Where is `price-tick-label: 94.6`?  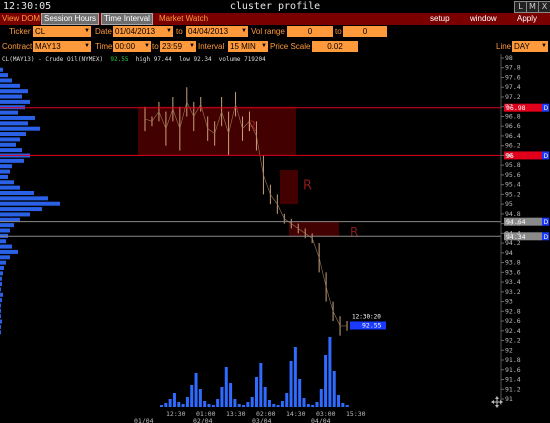
price-tick-label: 94.6 is located at coordinates (513, 224).